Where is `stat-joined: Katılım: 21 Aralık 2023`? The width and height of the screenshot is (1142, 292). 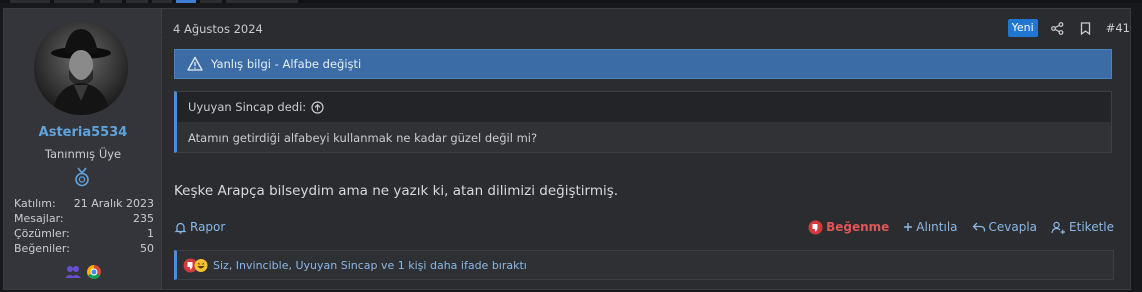 stat-joined: Katılım: 21 Aralık 2023 is located at coordinates (84, 203).